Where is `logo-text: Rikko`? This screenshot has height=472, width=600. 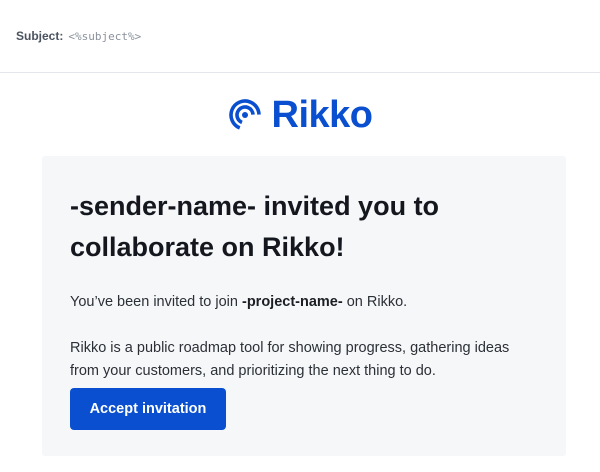 logo-text: Rikko is located at coordinates (322, 115).